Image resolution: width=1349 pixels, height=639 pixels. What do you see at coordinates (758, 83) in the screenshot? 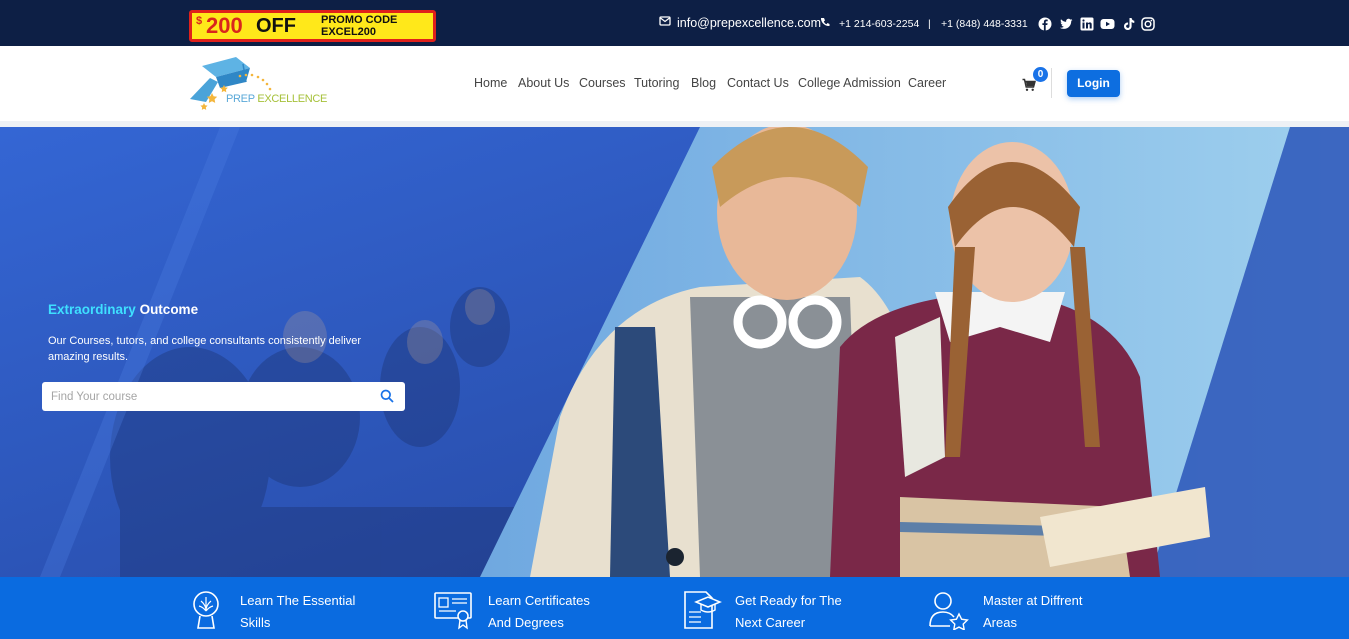
I see `nav-contact-us: Contact Us` at bounding box center [758, 83].